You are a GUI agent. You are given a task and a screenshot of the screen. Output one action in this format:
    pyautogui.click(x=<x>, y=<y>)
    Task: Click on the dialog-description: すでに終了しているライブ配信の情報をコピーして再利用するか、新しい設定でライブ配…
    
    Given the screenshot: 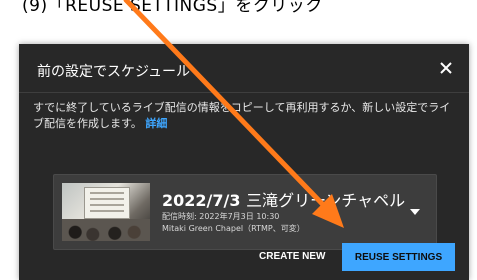 What is the action you would take?
    pyautogui.click(x=243, y=116)
    